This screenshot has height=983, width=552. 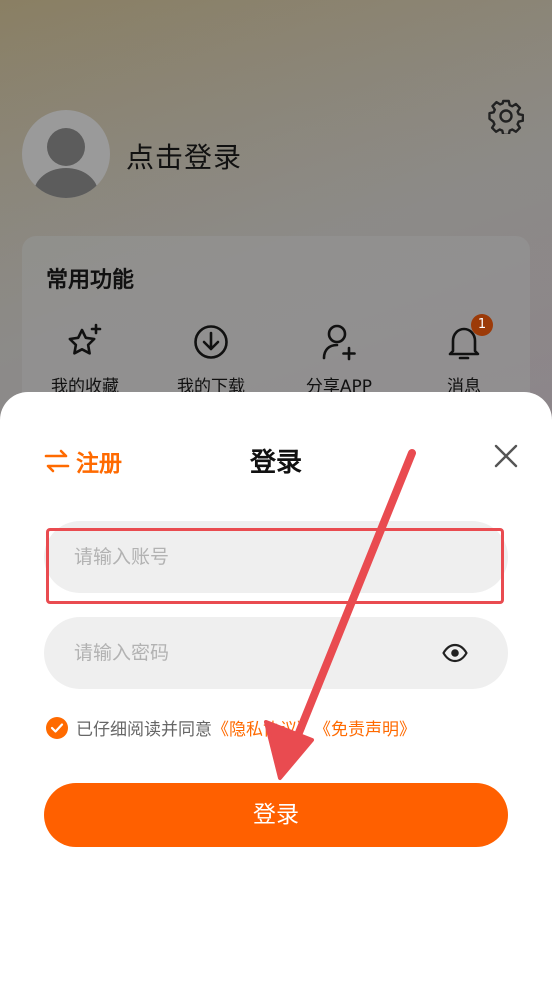 What do you see at coordinates (276, 815) in the screenshot?
I see `login-button: 登录` at bounding box center [276, 815].